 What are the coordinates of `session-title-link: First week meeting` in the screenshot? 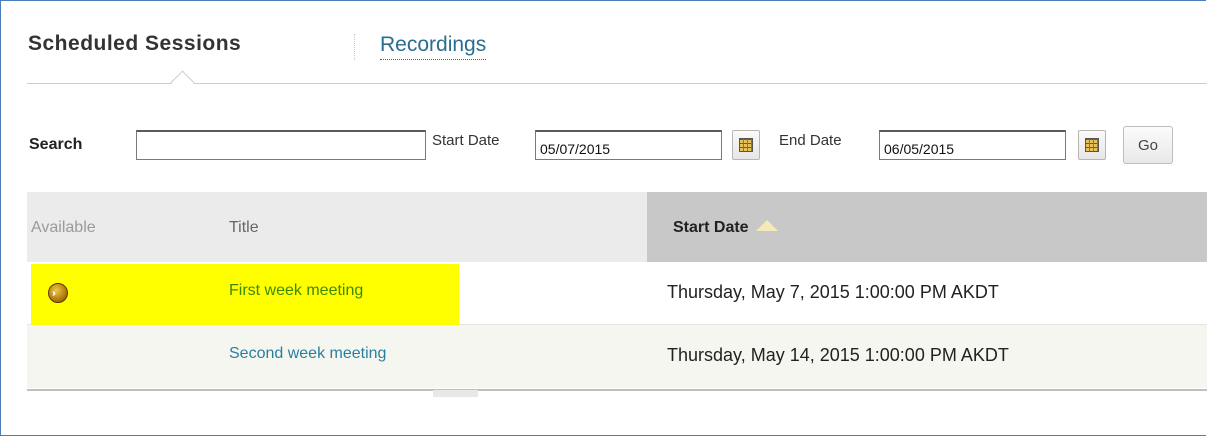 It's located at (296, 291).